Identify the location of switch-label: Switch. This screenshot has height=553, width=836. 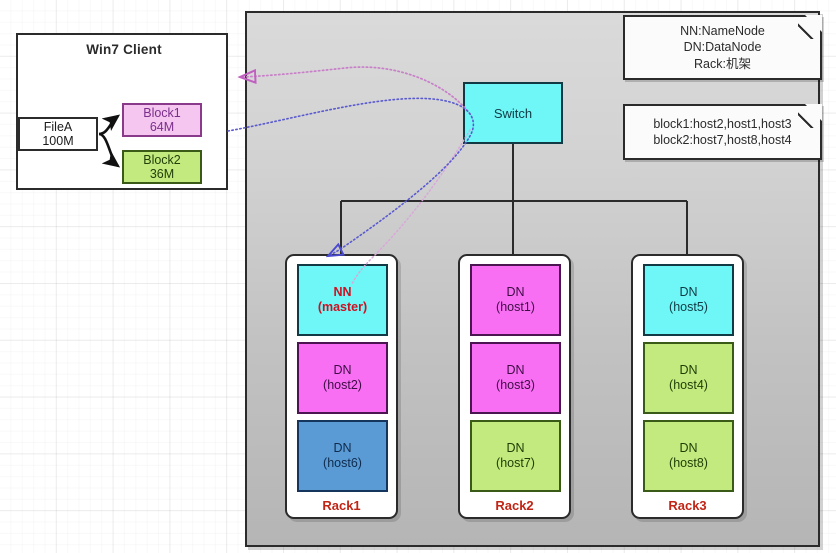
(513, 113).